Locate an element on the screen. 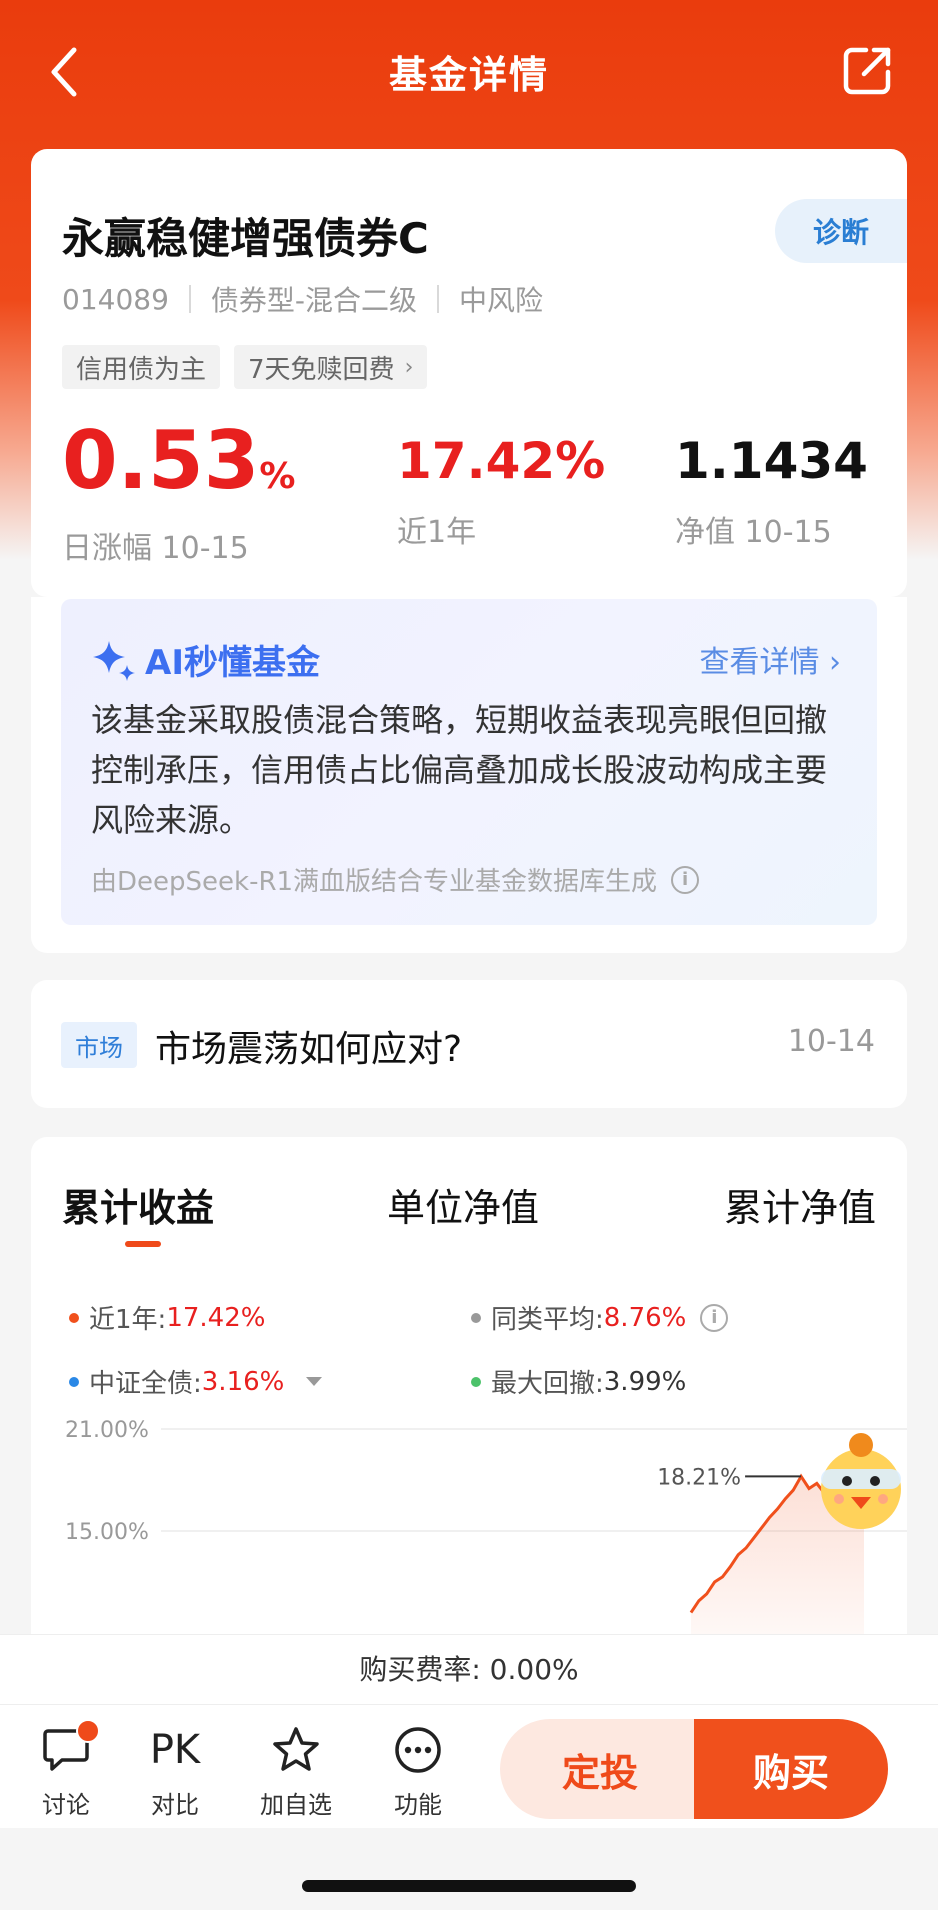 The height and width of the screenshot is (1910, 938). top-navigation-bar: 基金详情 is located at coordinates (469, 70).